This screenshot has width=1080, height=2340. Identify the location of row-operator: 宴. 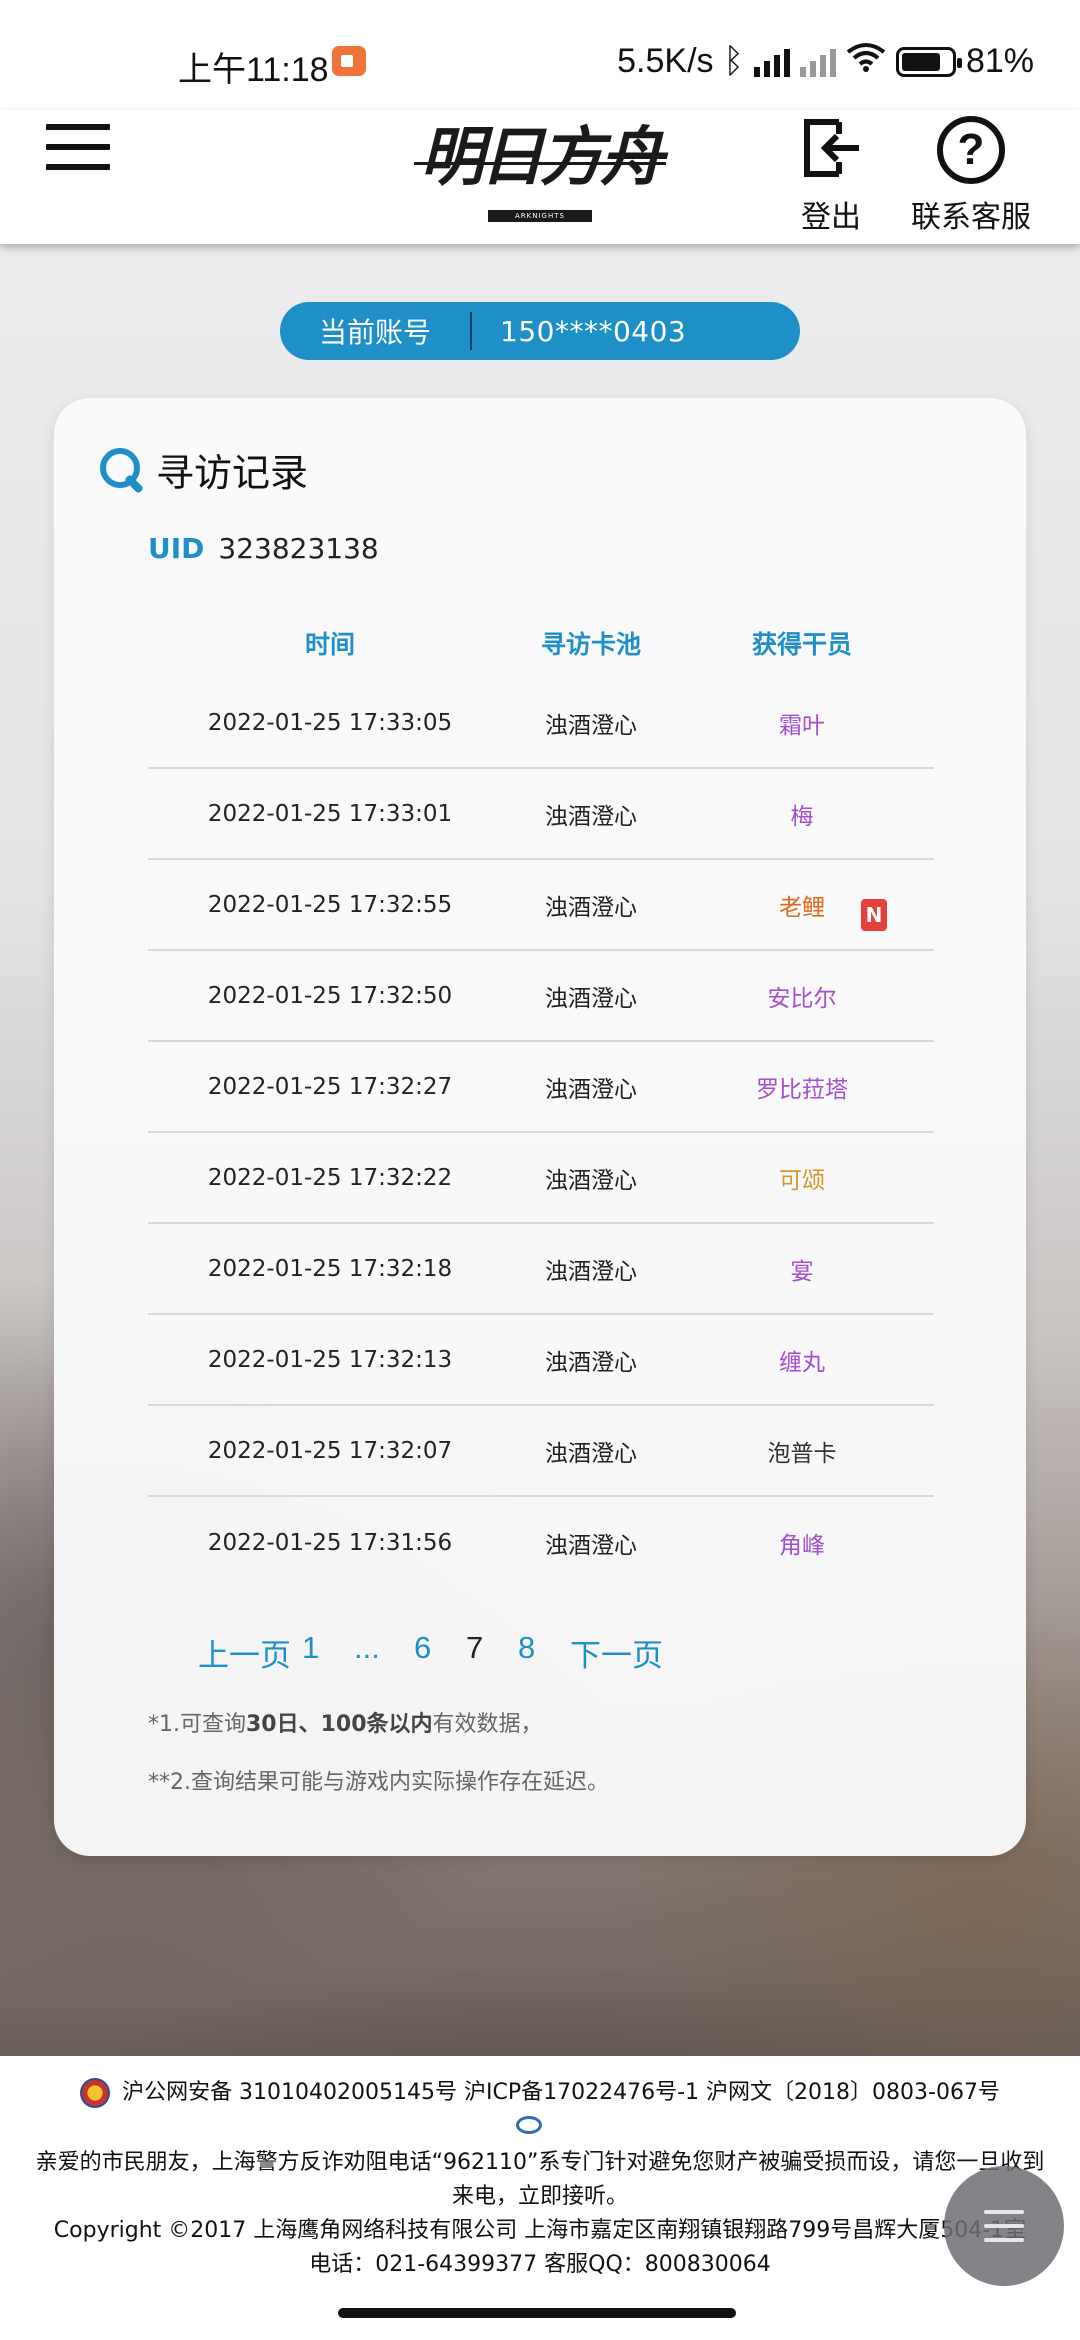
(802, 1269).